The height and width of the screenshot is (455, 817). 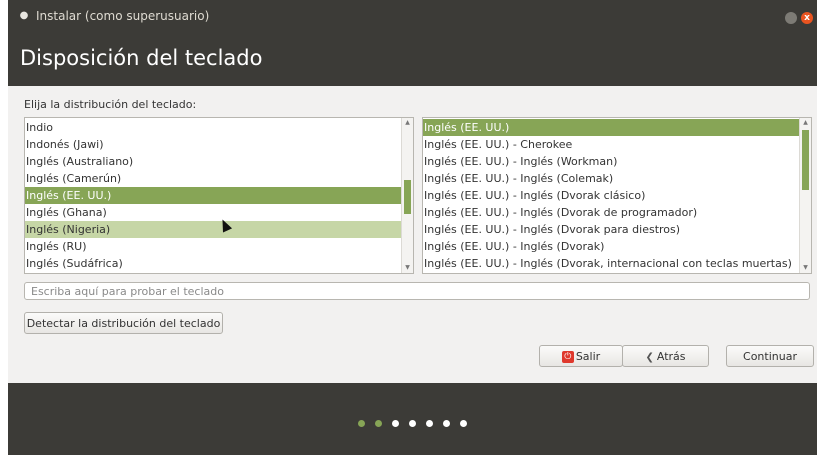 What do you see at coordinates (611, 178) in the screenshot?
I see `list-item: Inglés (EE. UU.) - Inglés (Colemak)` at bounding box center [611, 178].